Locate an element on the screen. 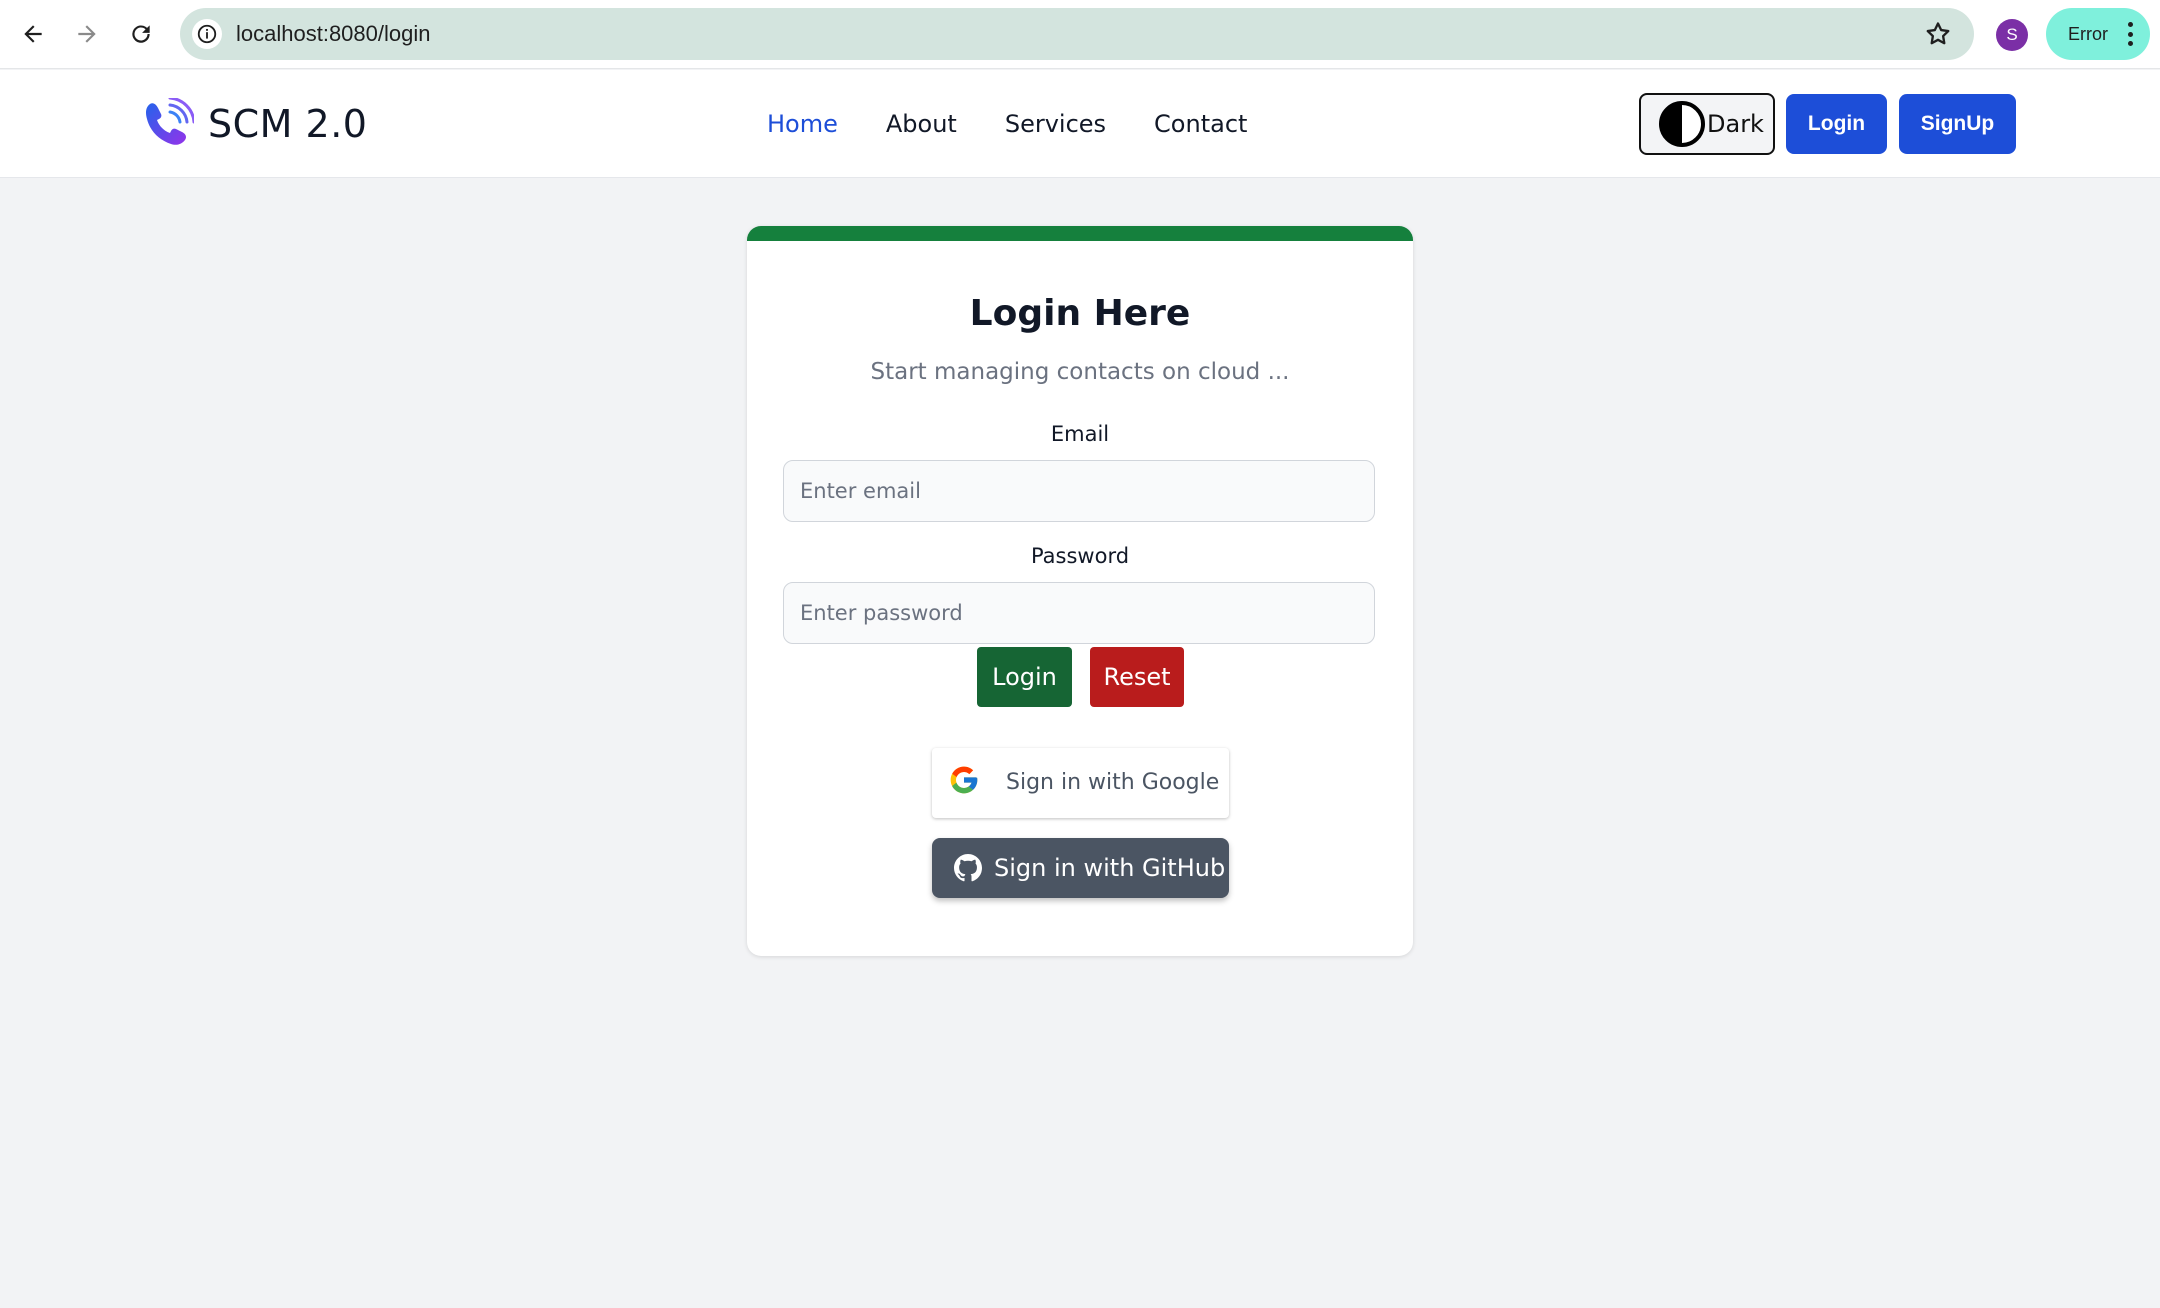 This screenshot has width=2160, height=1308. error-label: Error is located at coordinates (2088, 33).